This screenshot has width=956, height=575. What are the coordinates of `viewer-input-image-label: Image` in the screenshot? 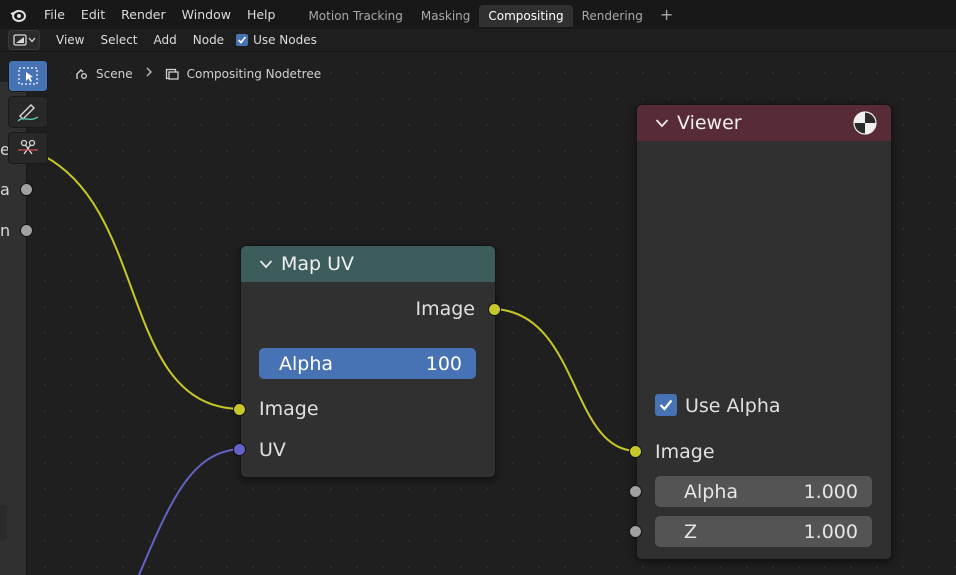 It's located at (685, 452).